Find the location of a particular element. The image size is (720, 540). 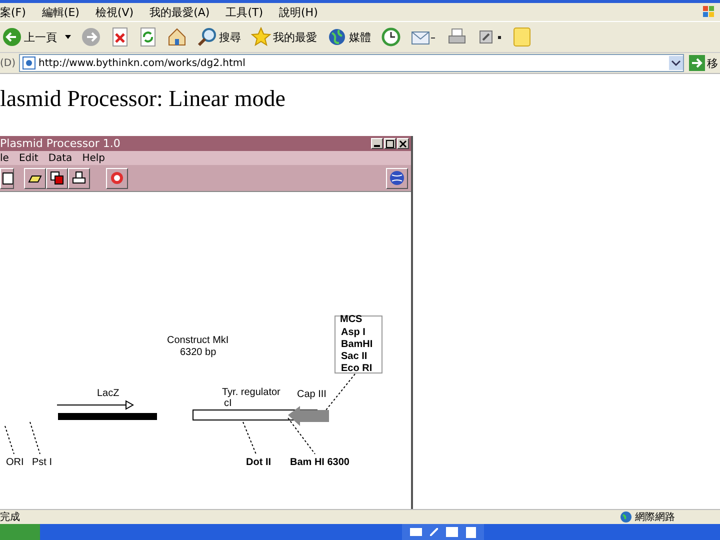

address-label: (D) is located at coordinates (8, 63).